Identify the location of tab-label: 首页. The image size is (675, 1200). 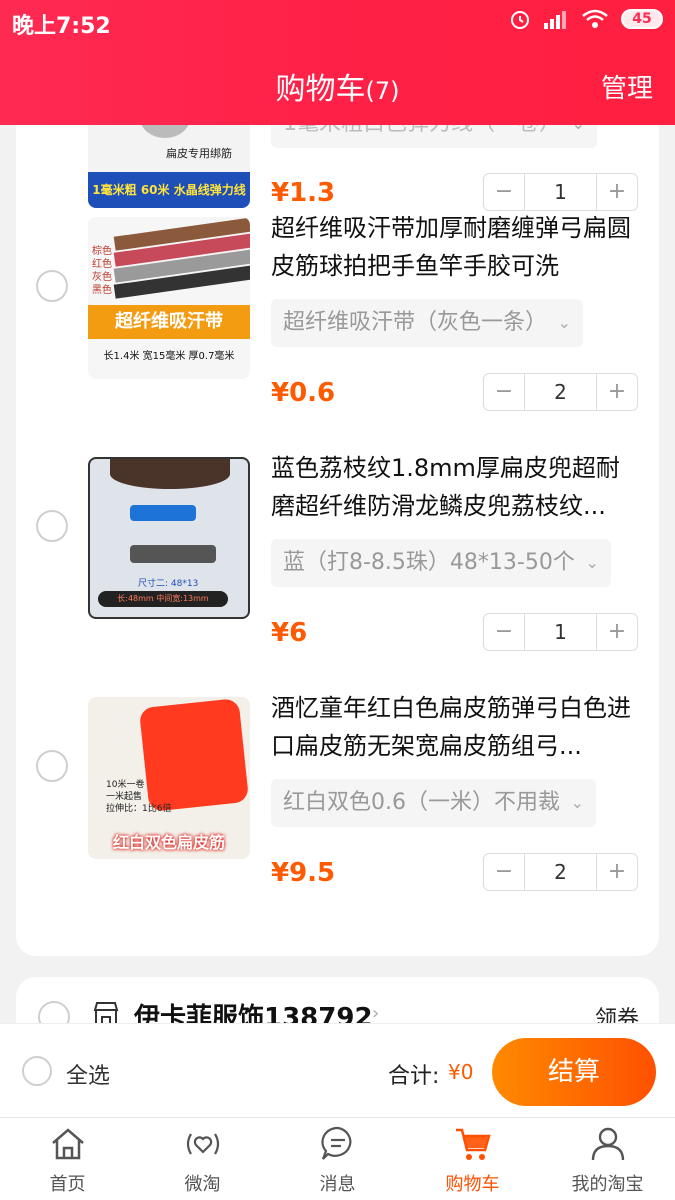
(67, 1184).